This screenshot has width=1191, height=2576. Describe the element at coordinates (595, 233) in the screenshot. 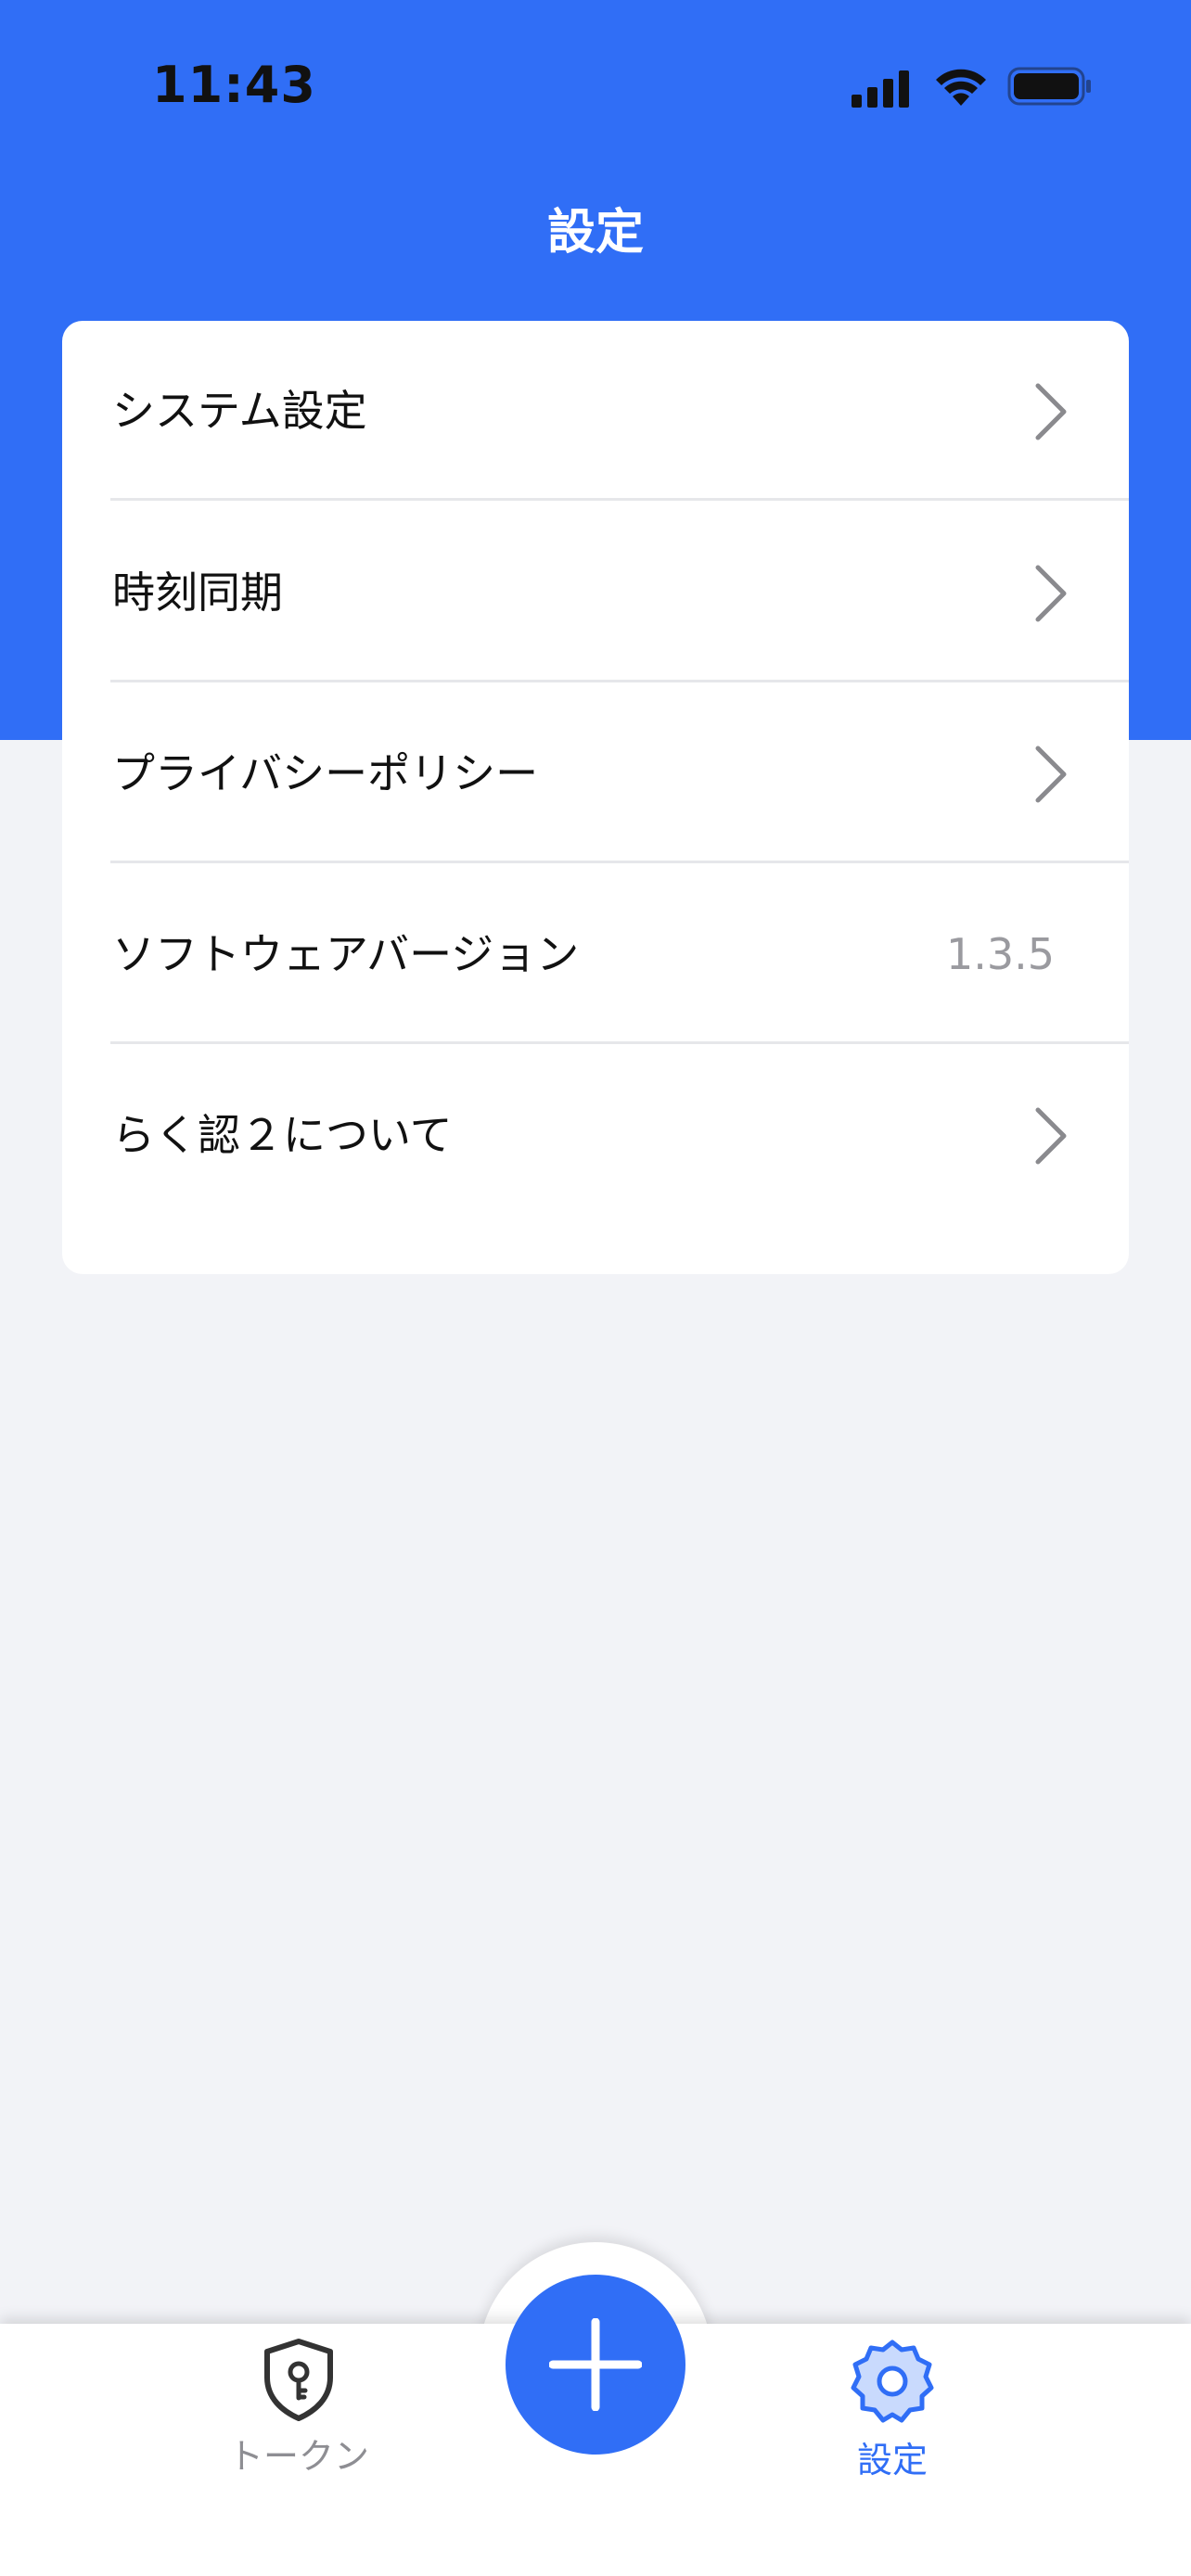

I see `page-title: 設定` at that location.